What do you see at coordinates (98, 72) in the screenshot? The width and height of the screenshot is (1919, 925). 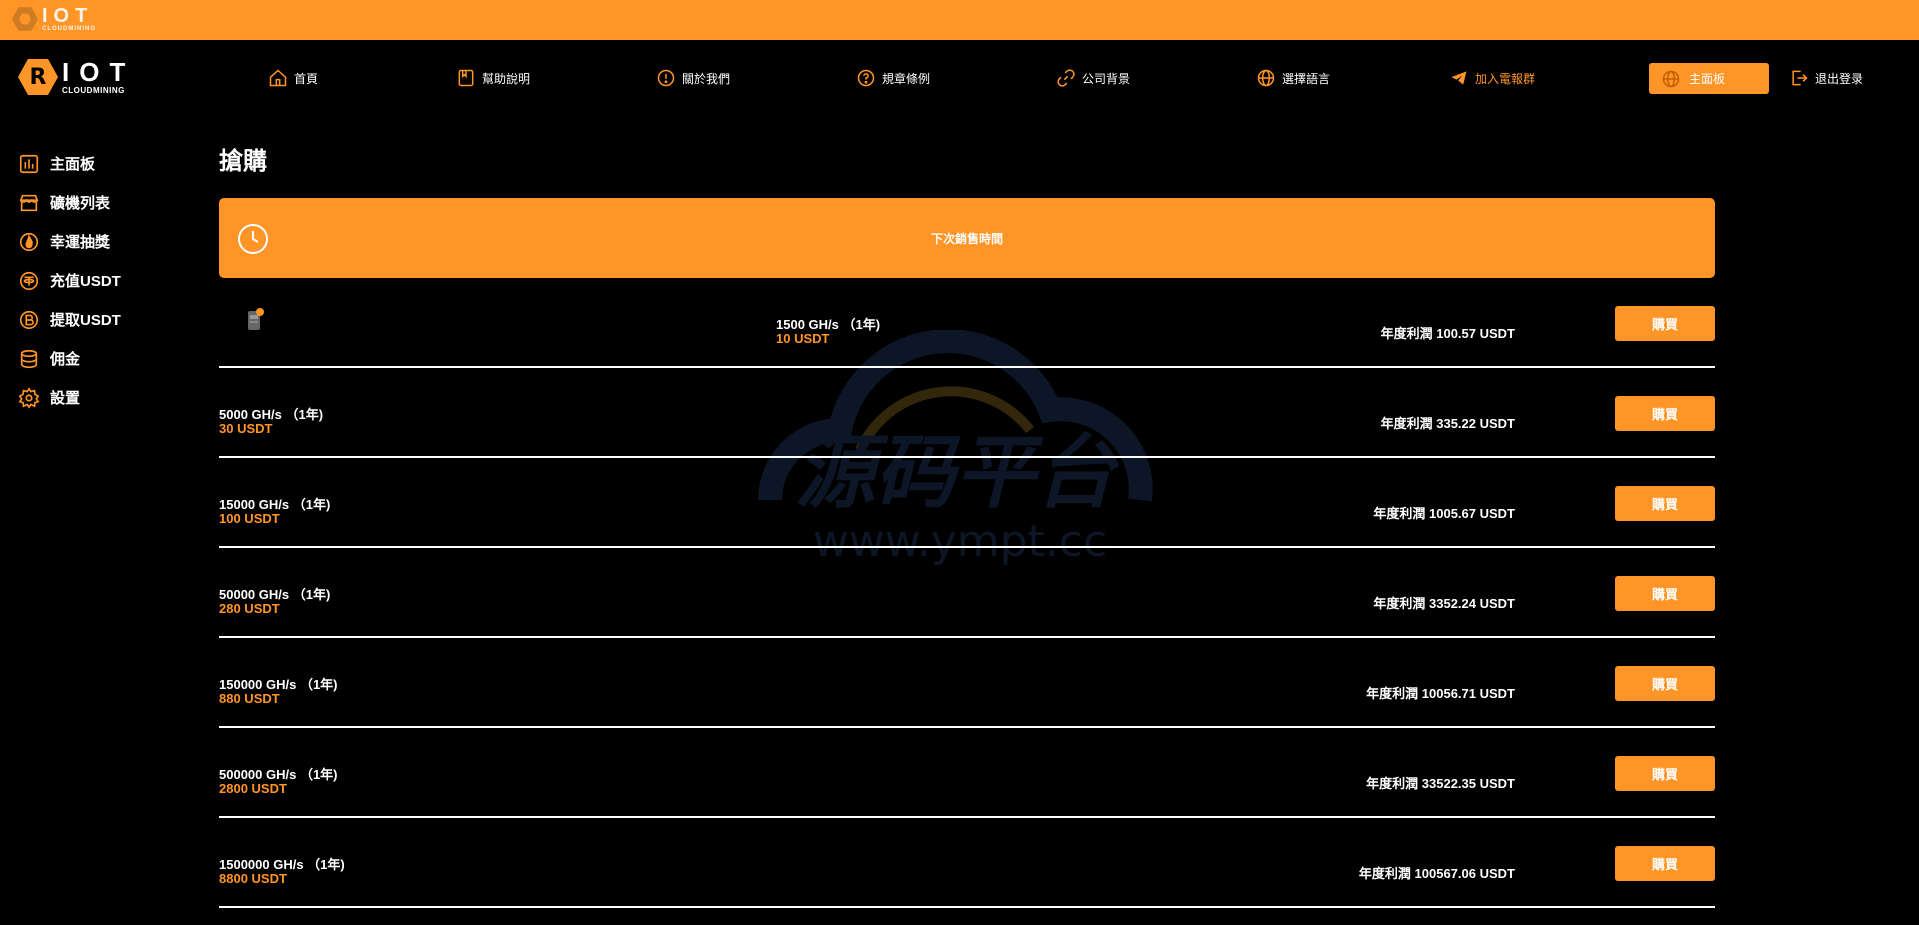 I see `logo-text: IOT` at bounding box center [98, 72].